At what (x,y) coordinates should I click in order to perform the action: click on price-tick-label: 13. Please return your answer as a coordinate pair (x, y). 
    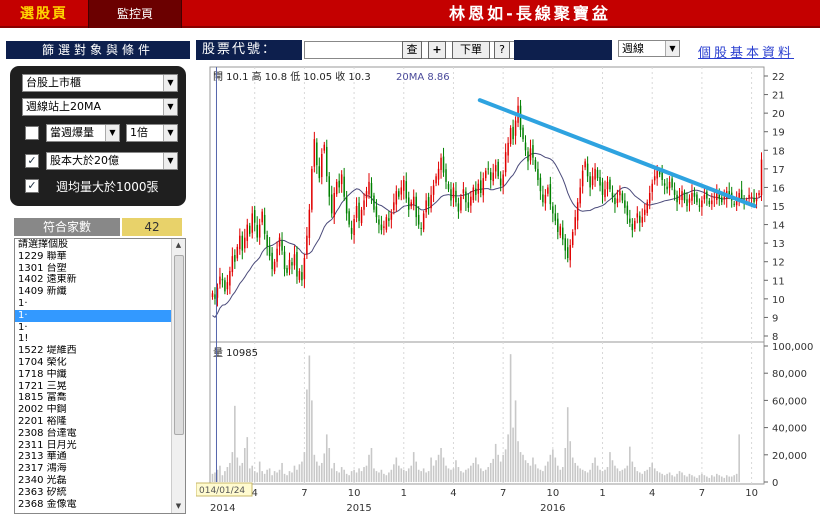
    Looking at the image, I should click on (778, 244).